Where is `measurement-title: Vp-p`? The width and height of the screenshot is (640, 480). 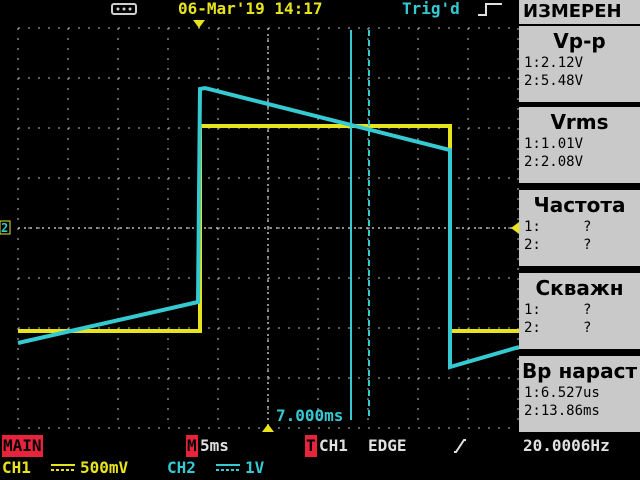 measurement-title: Vp-p is located at coordinates (579, 41).